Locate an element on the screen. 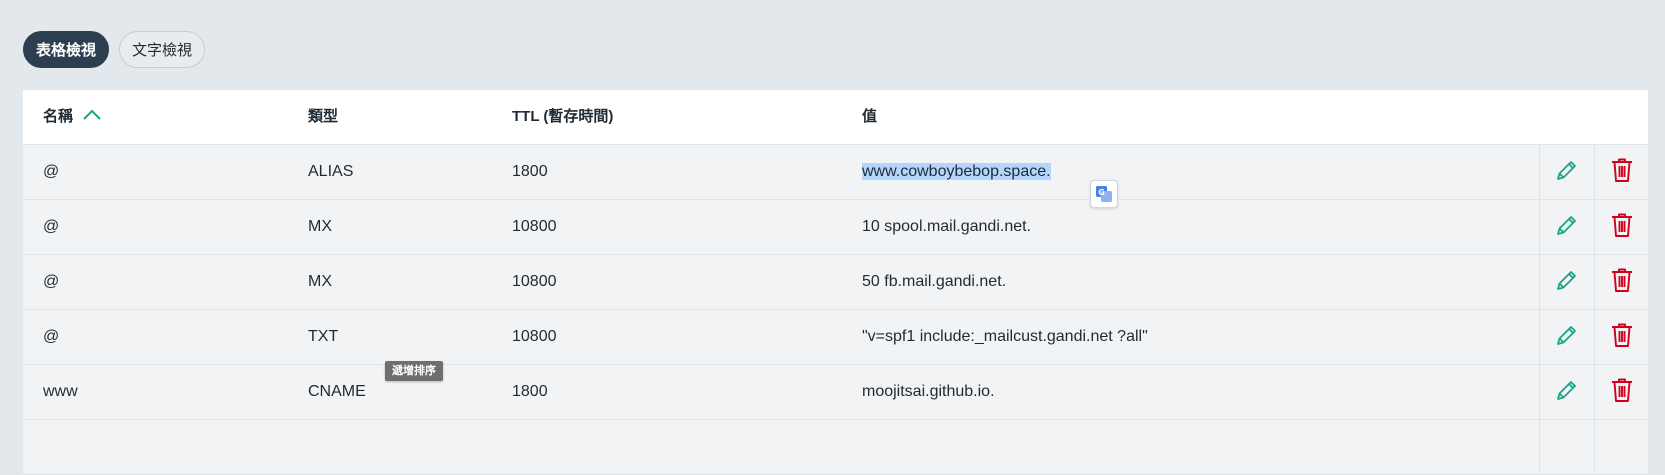  table-header: 名稱 類型 TTL (暫存時間) 值 is located at coordinates (835, 117).